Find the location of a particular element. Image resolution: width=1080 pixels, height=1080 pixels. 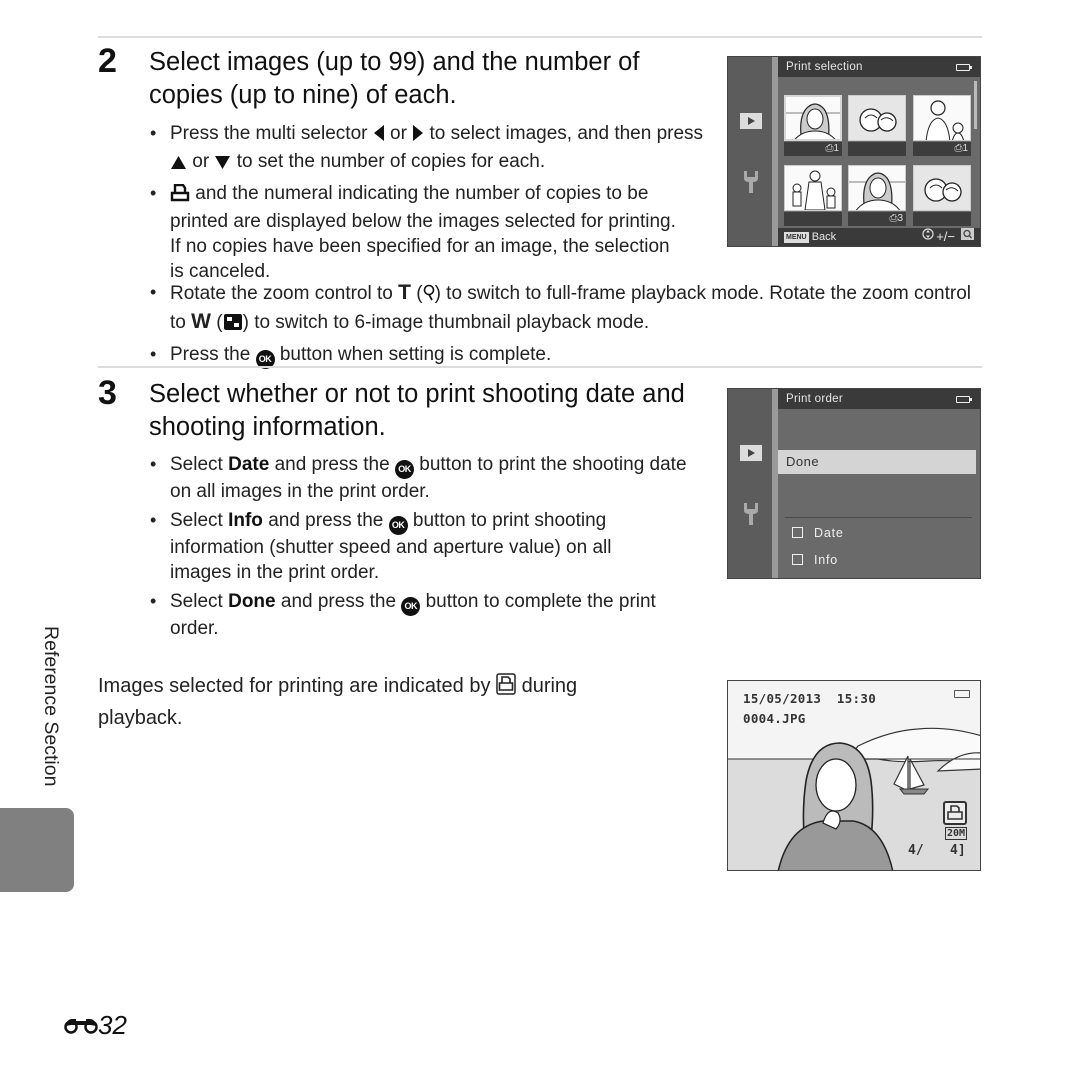

copies-label: ⎙3 is located at coordinates (877, 219).